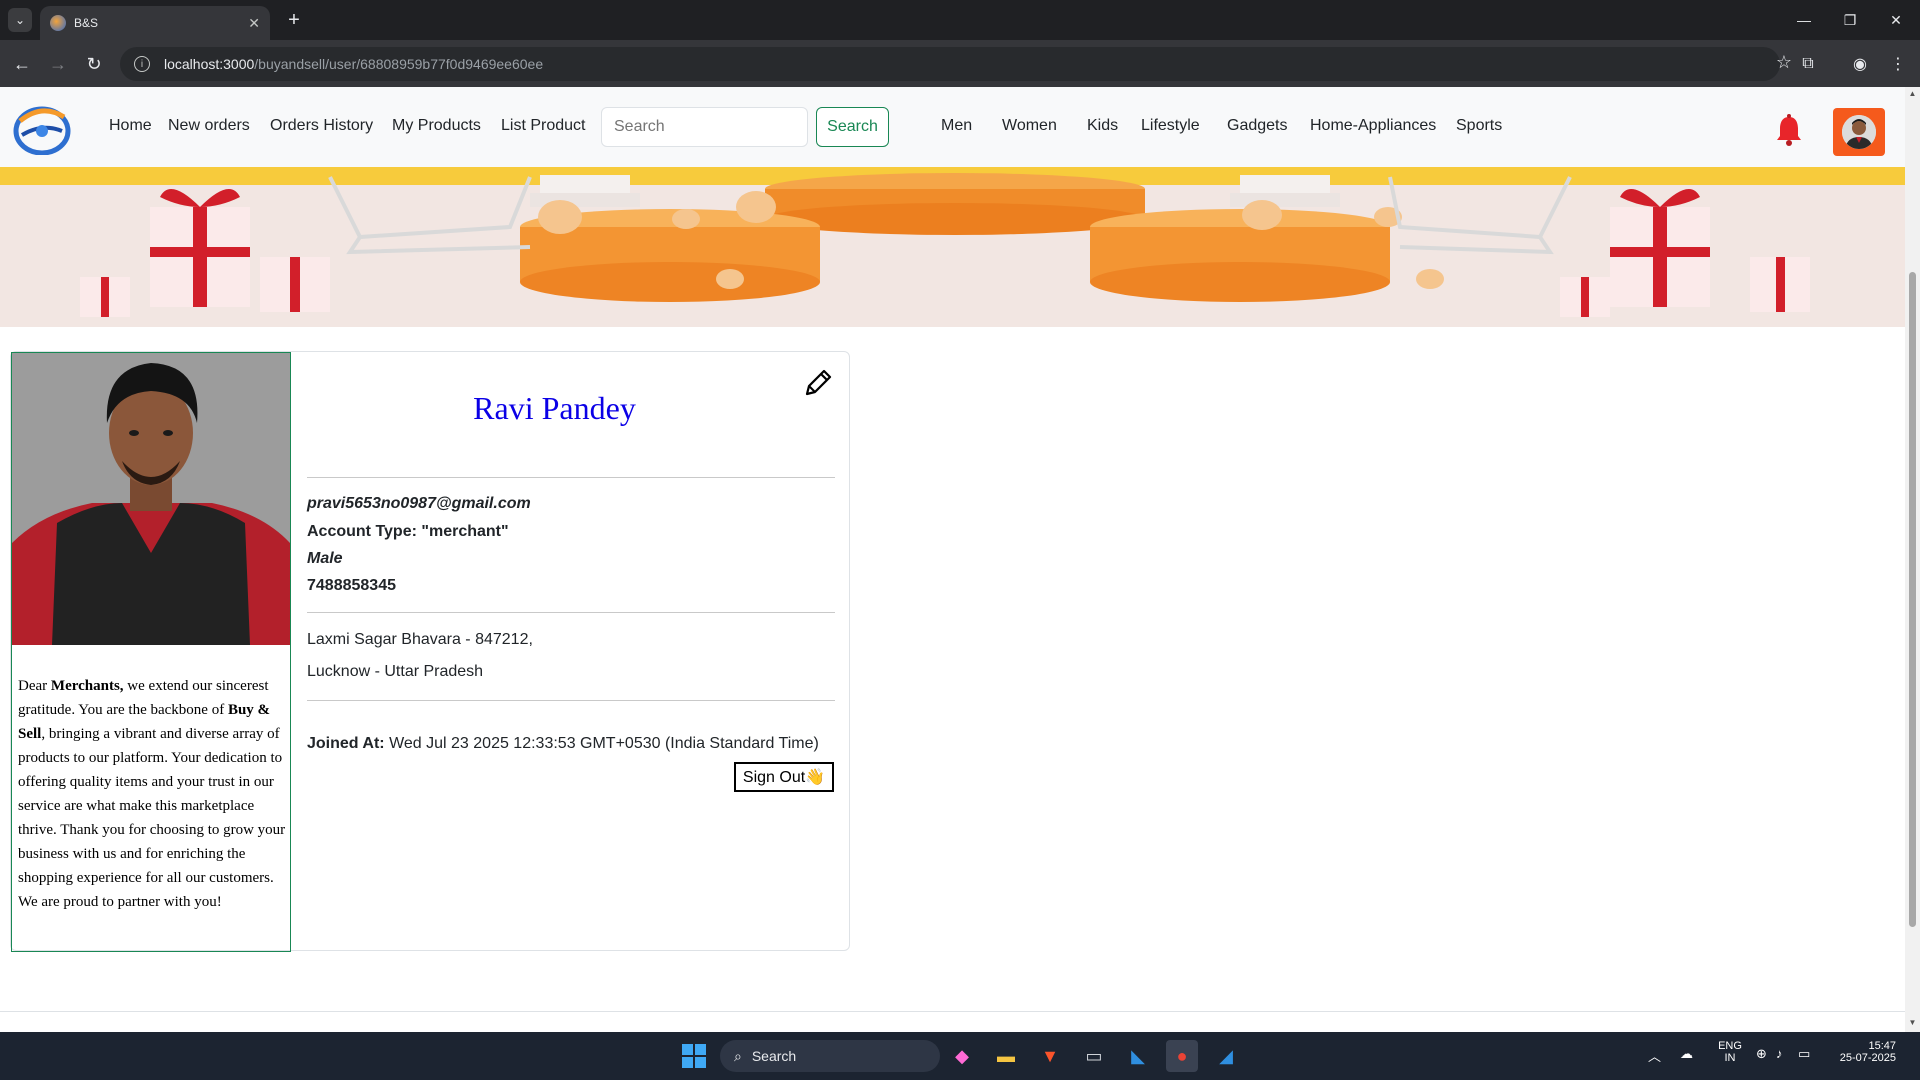 This screenshot has height=1080, width=1920. I want to click on volume-icon: ♪, so click(1779, 1053).